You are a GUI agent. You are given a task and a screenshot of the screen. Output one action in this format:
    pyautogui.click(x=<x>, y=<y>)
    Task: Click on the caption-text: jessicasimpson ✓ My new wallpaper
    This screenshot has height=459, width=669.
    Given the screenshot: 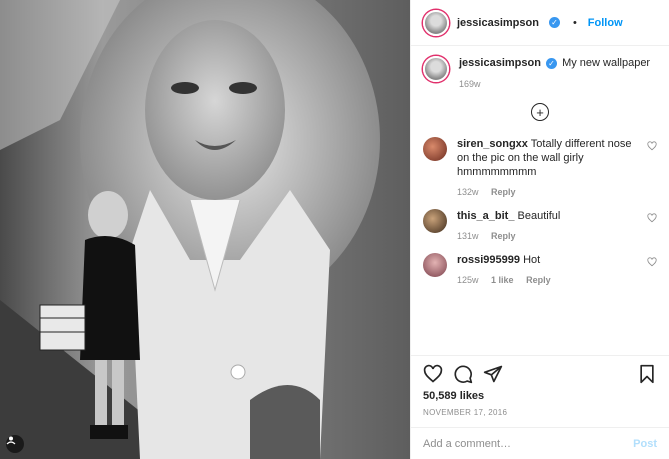 What is the action you would take?
    pyautogui.click(x=554, y=63)
    